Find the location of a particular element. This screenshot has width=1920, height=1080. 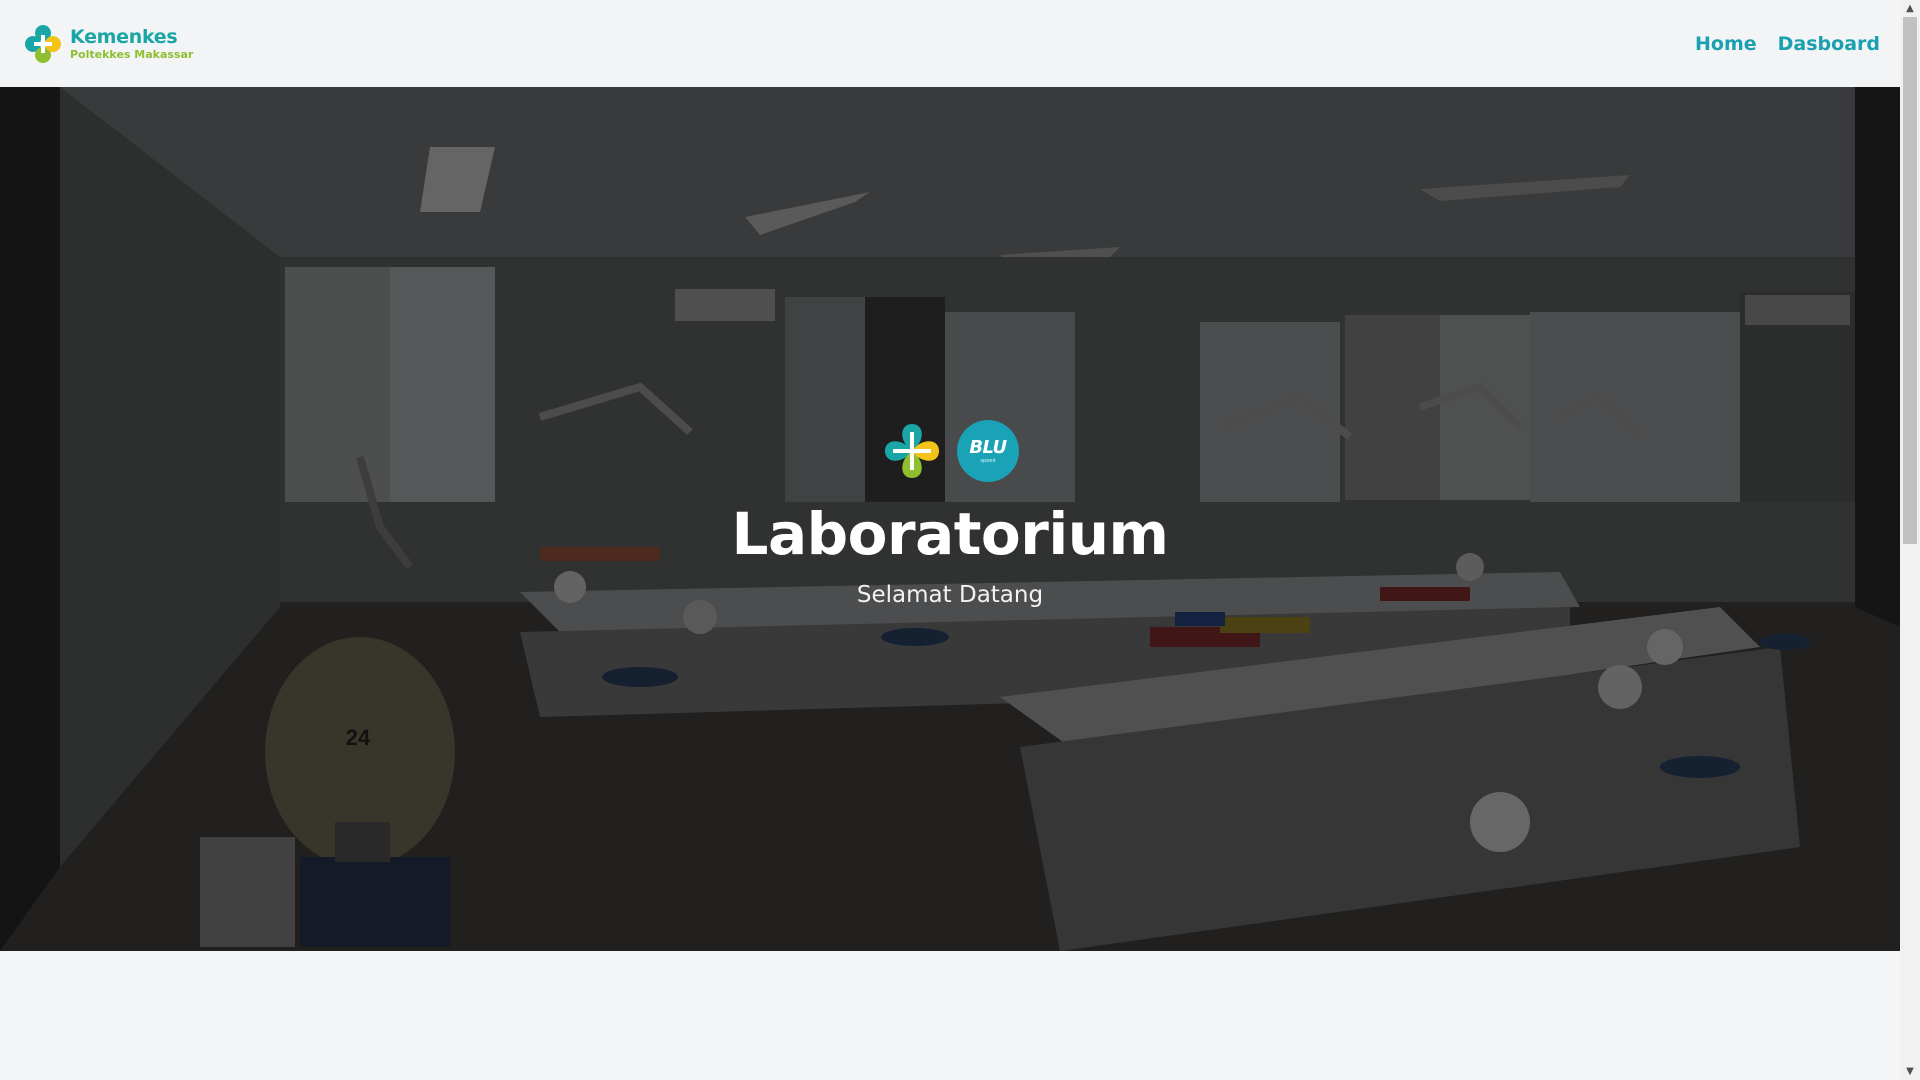

vertical-scrollbar: ▲ ▼ is located at coordinates (1910, 540).